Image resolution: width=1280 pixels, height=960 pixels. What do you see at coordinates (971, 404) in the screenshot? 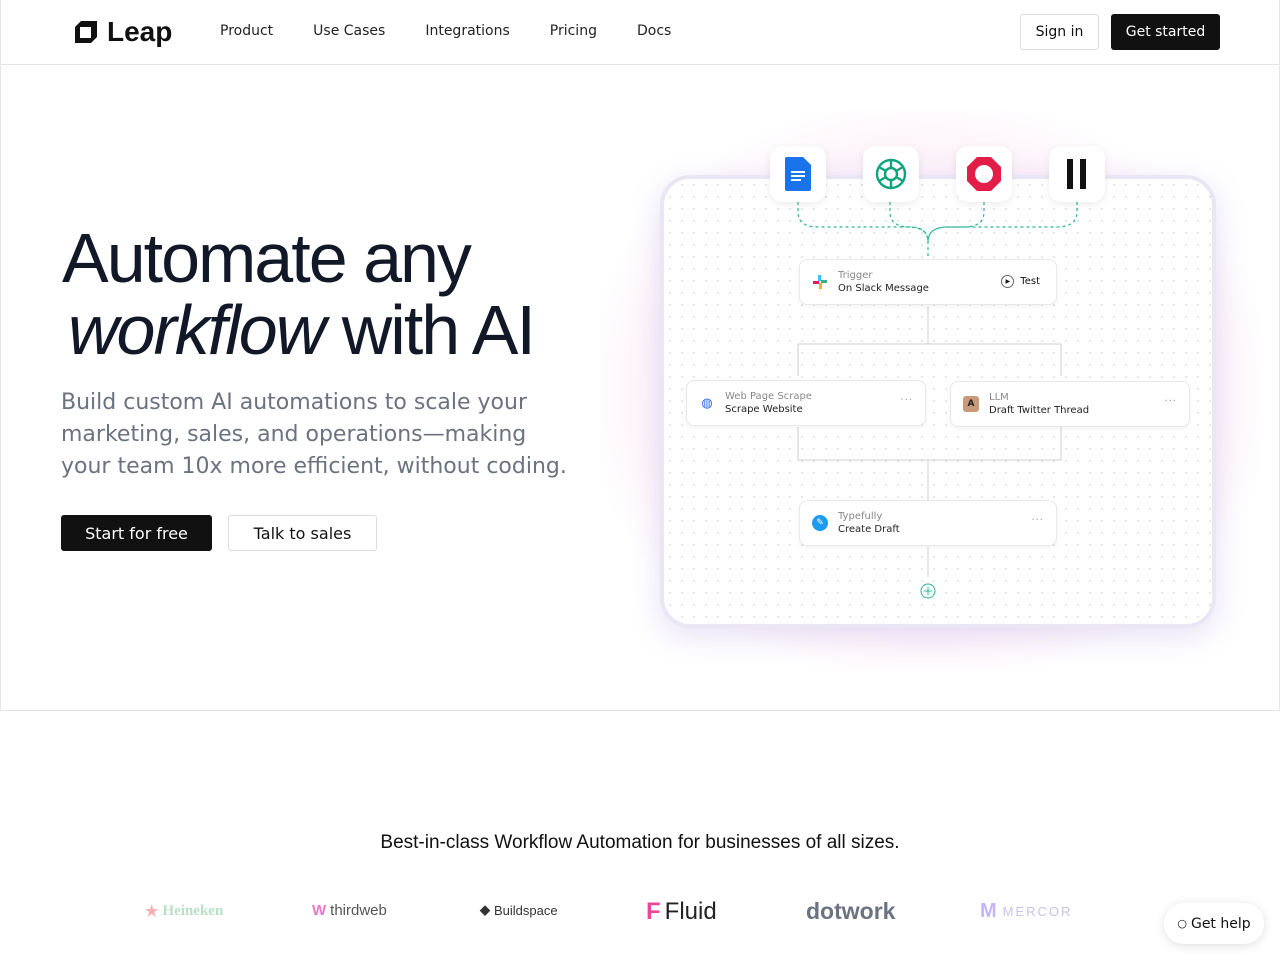
I see `anthropic-icon: A` at bounding box center [971, 404].